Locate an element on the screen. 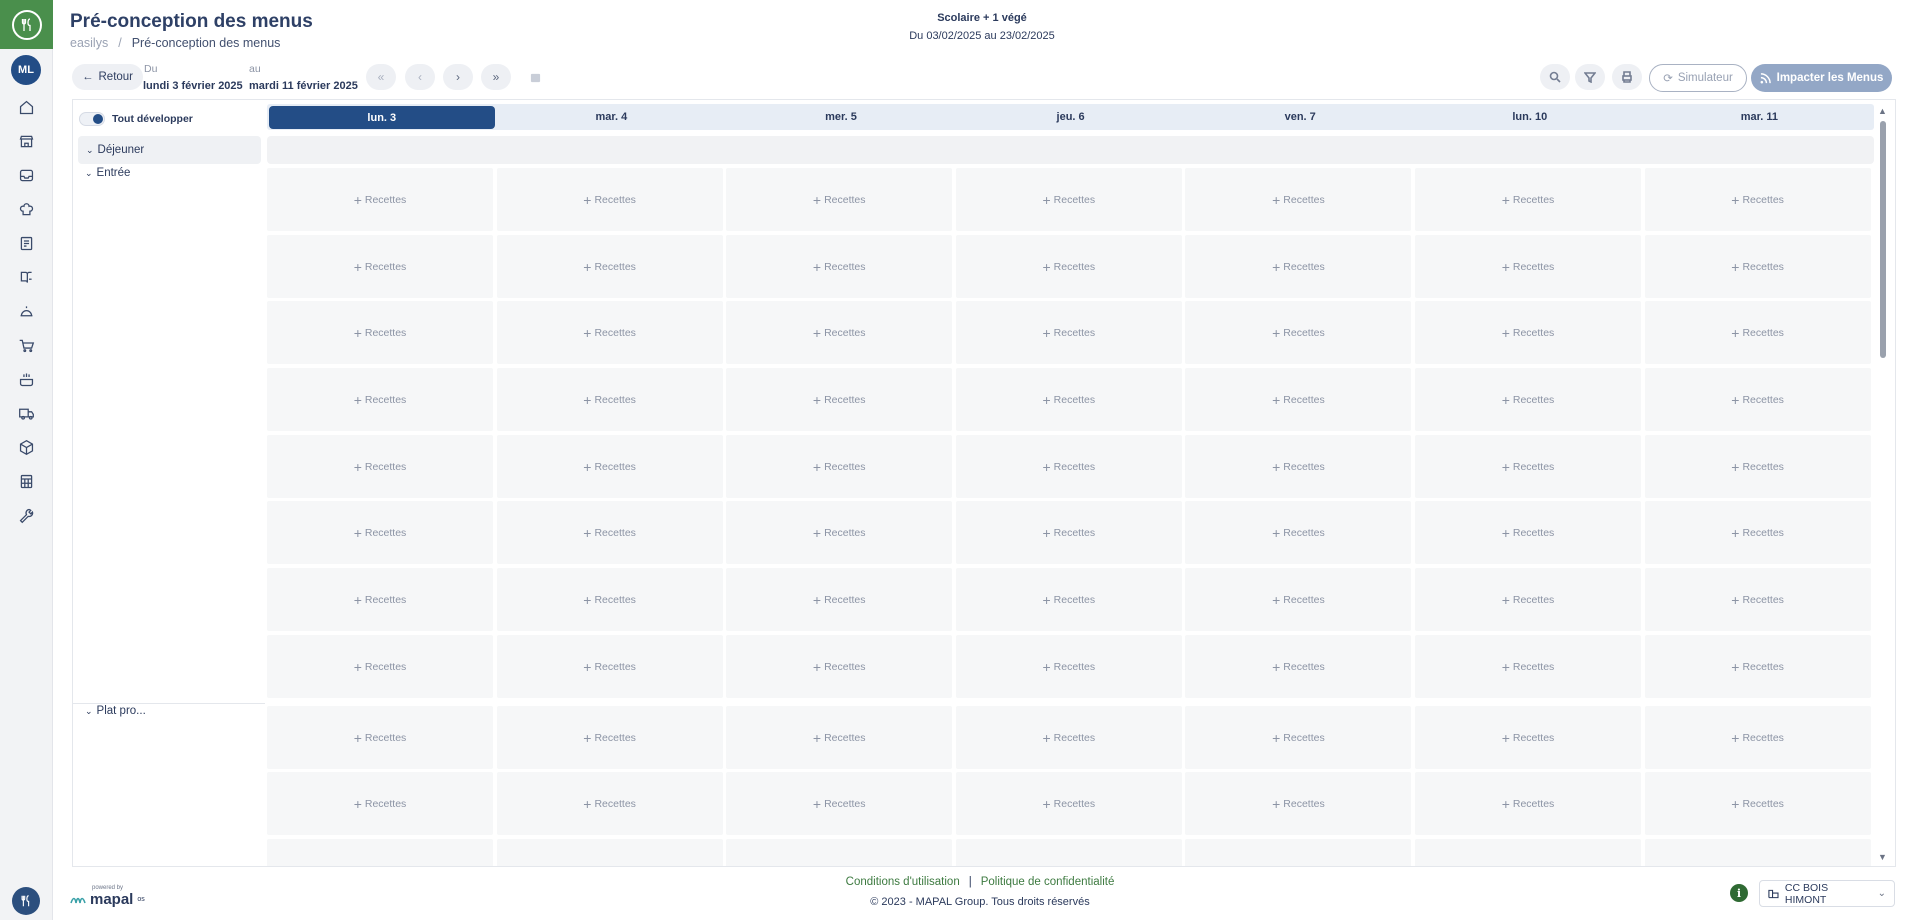 This screenshot has height=920, width=1912. search-button is located at coordinates (1555, 77).